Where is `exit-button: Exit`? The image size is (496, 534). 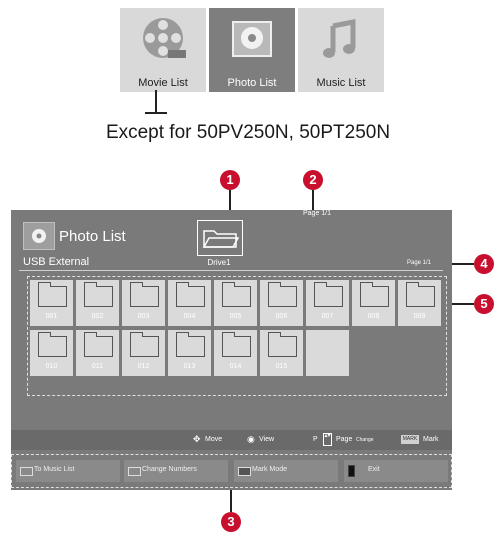 exit-button: Exit is located at coordinates (396, 471).